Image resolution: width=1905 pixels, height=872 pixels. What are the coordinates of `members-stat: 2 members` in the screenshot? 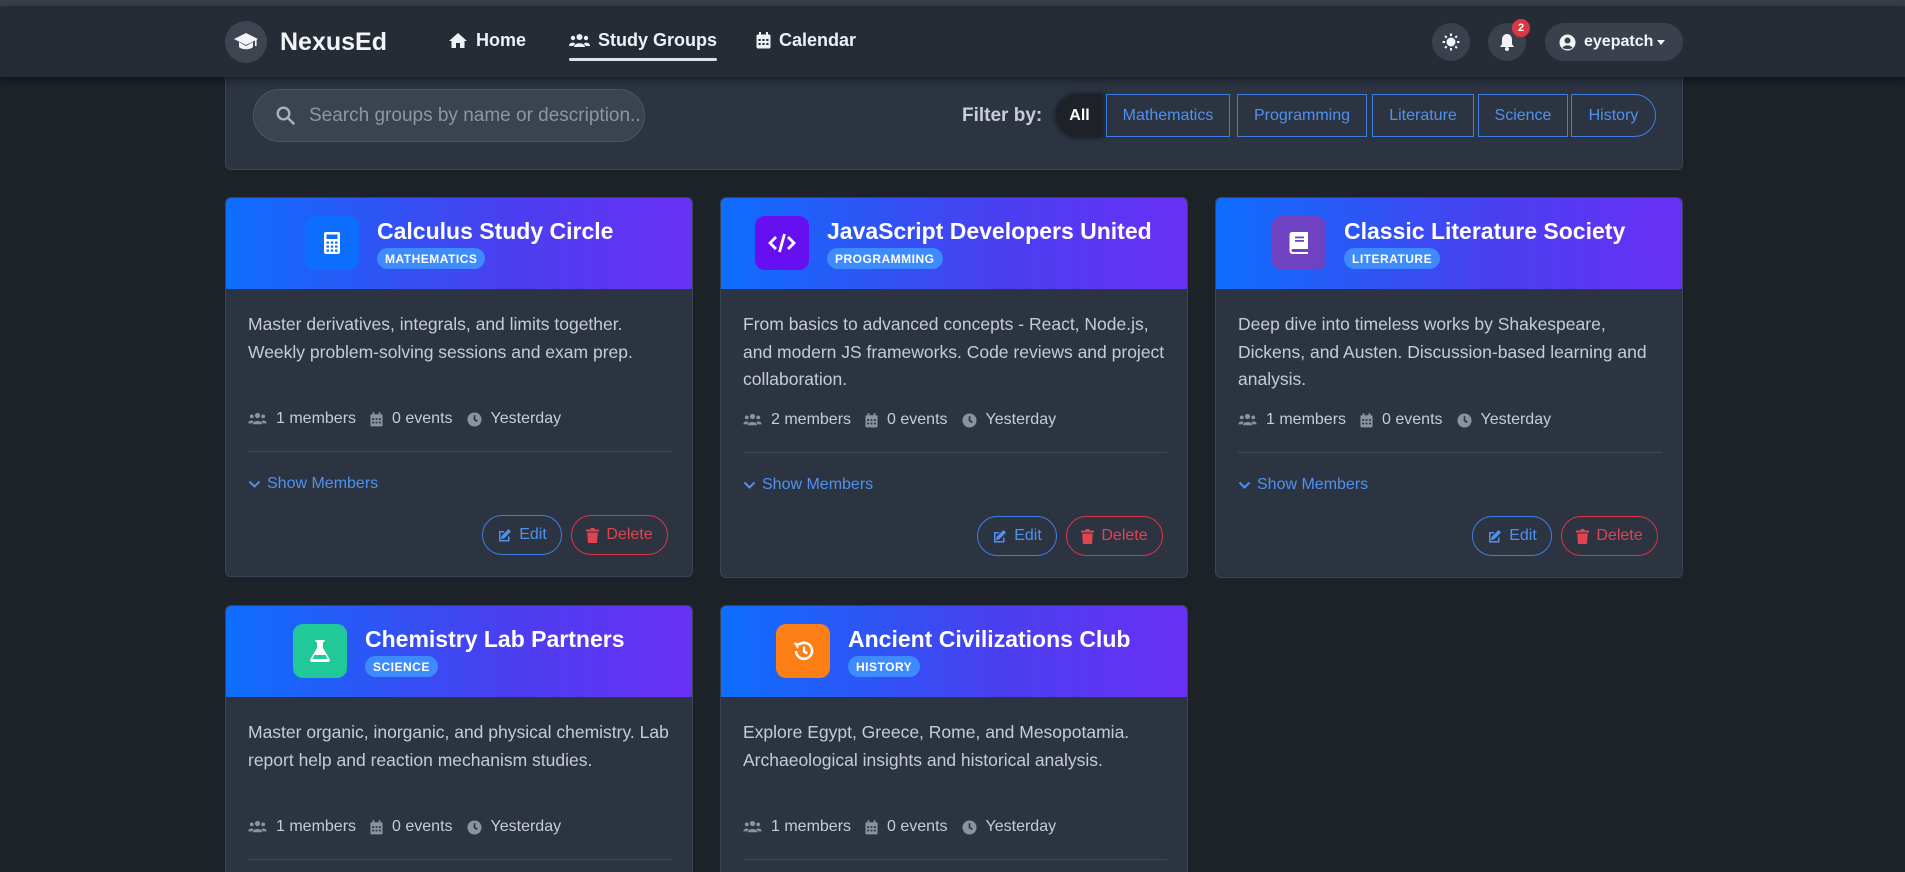 It's located at (797, 420).